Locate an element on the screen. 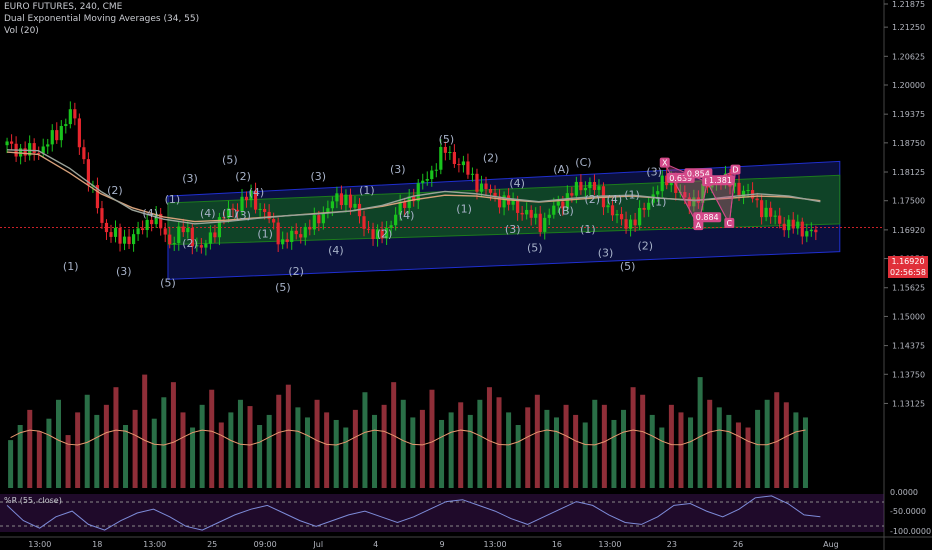  price-tick-label: 1.16920 is located at coordinates (908, 230).